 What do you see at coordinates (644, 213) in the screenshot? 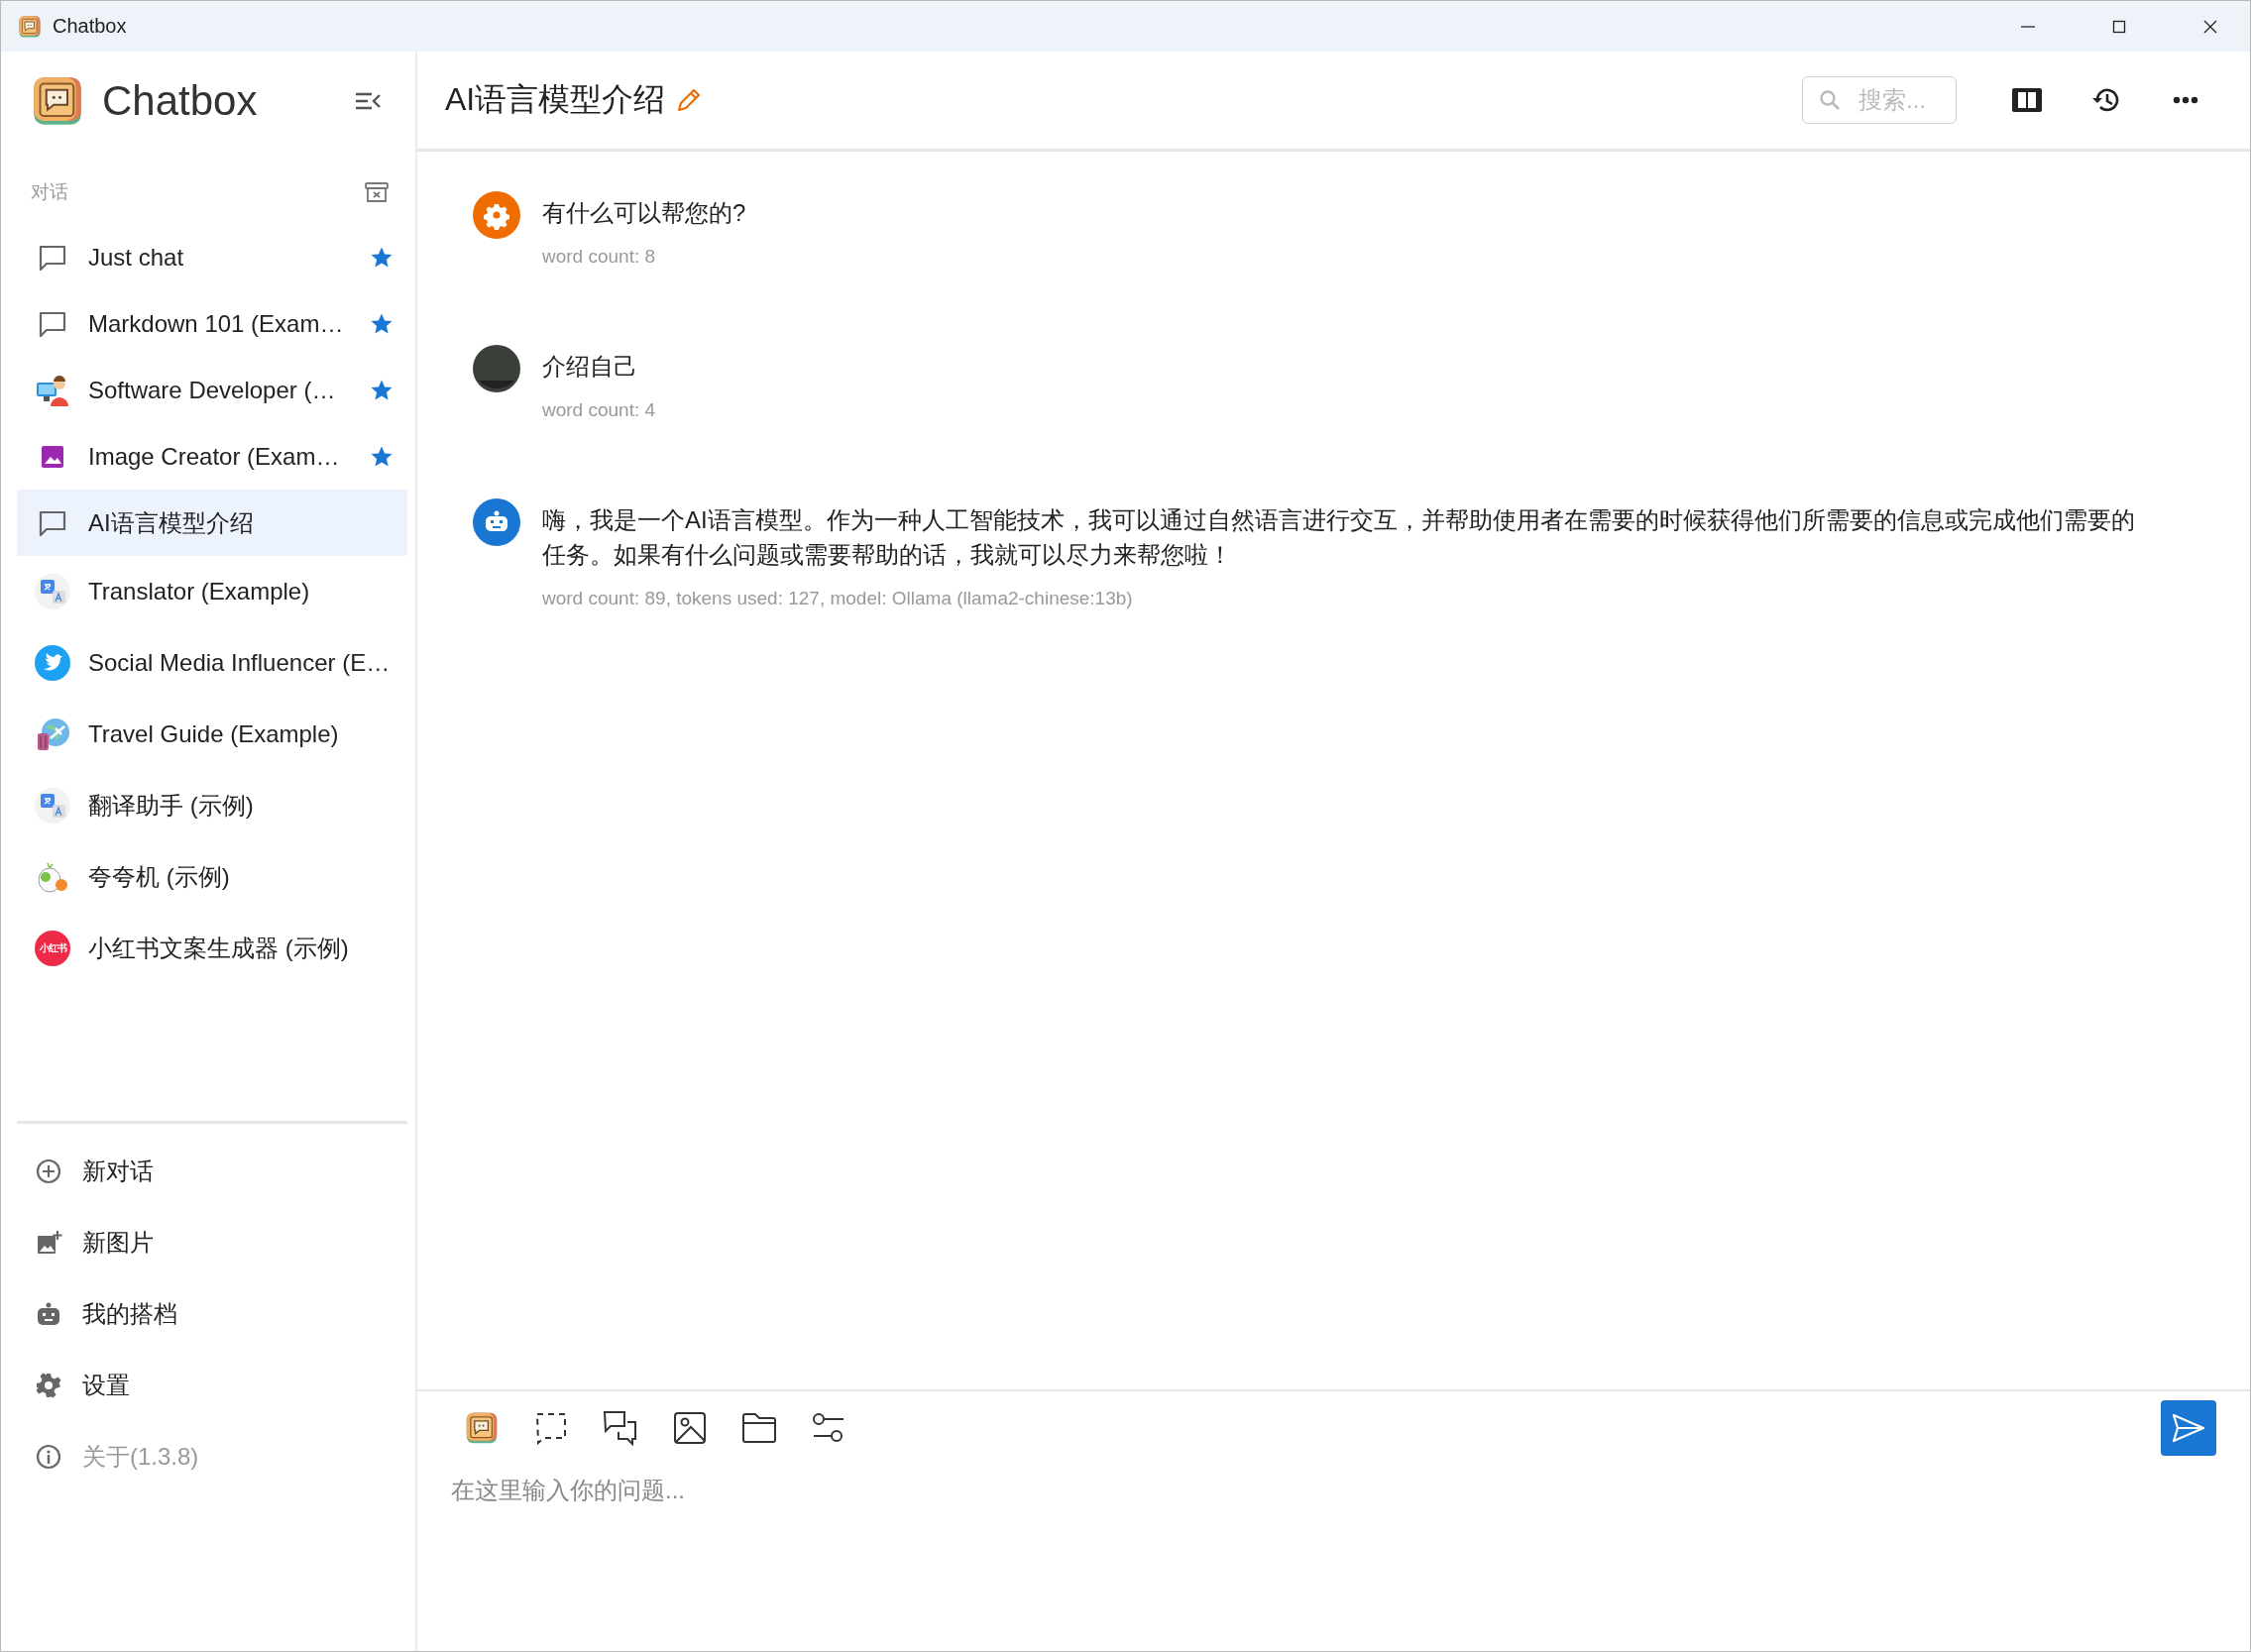
I see `message-text: 有什么可以帮您的?` at bounding box center [644, 213].